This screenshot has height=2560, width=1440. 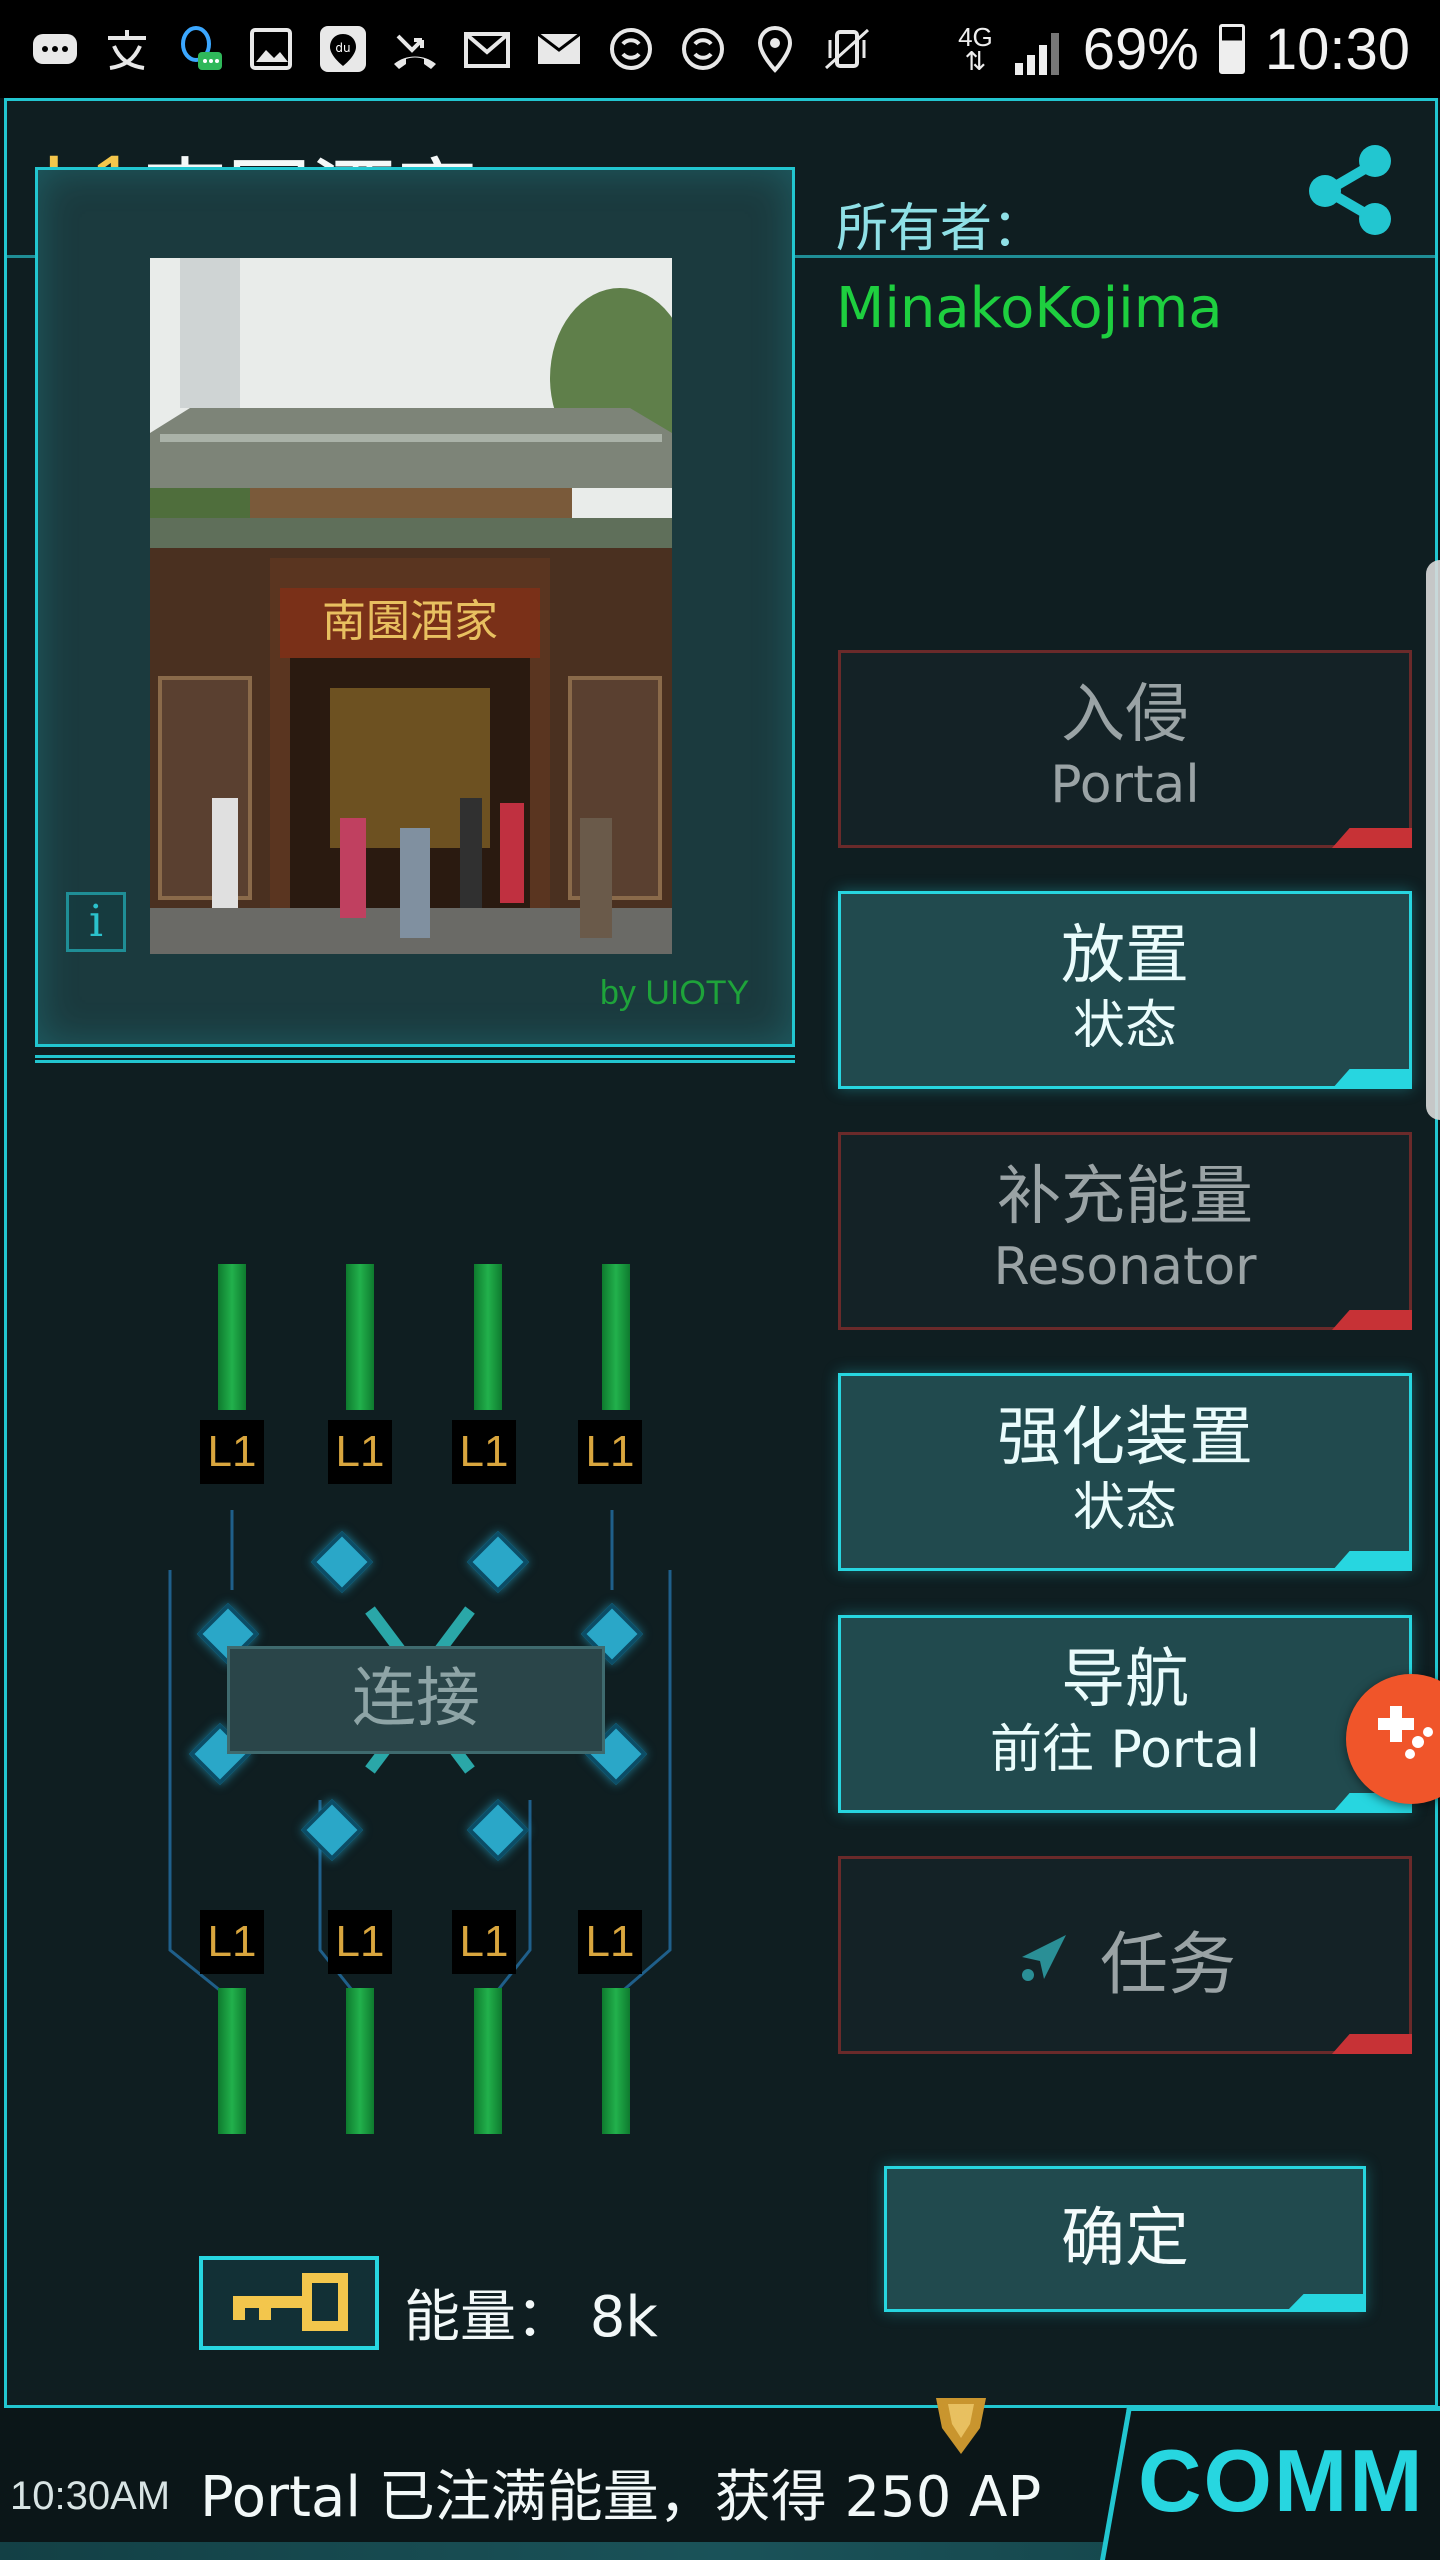 I want to click on navigate-button-label: 导航, so click(x=1125, y=1680).